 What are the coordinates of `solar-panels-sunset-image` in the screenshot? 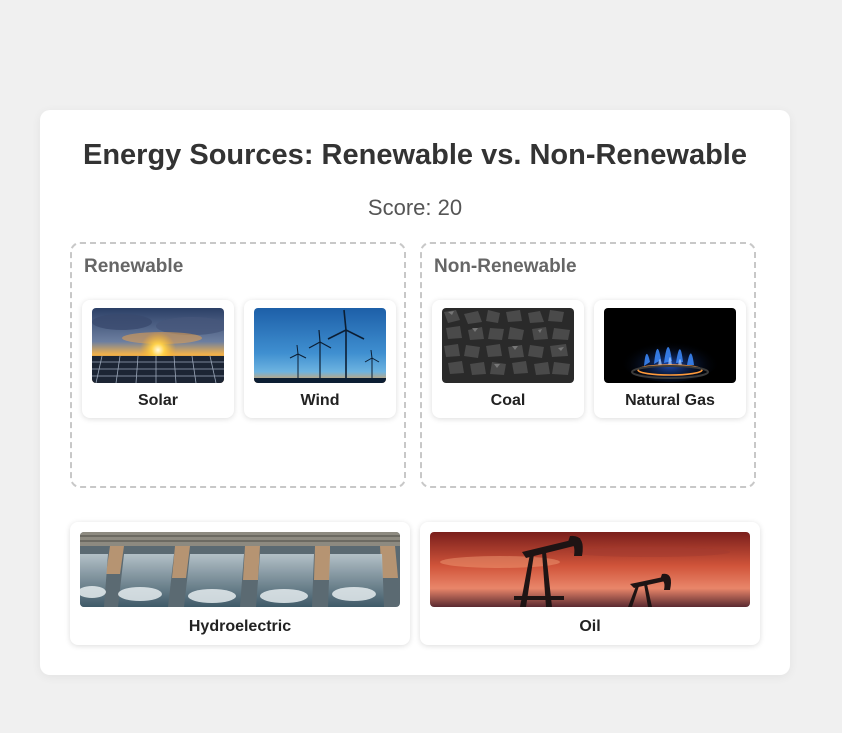 It's located at (158, 345).